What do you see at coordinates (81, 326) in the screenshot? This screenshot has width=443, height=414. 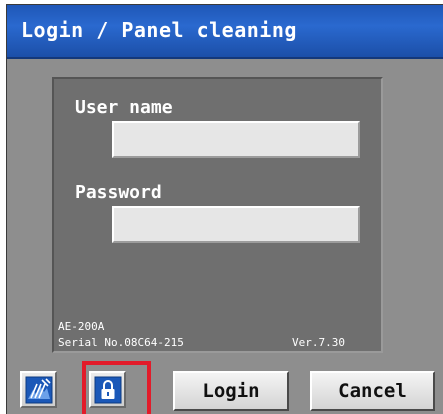 I see `model-name: AE-200A` at bounding box center [81, 326].